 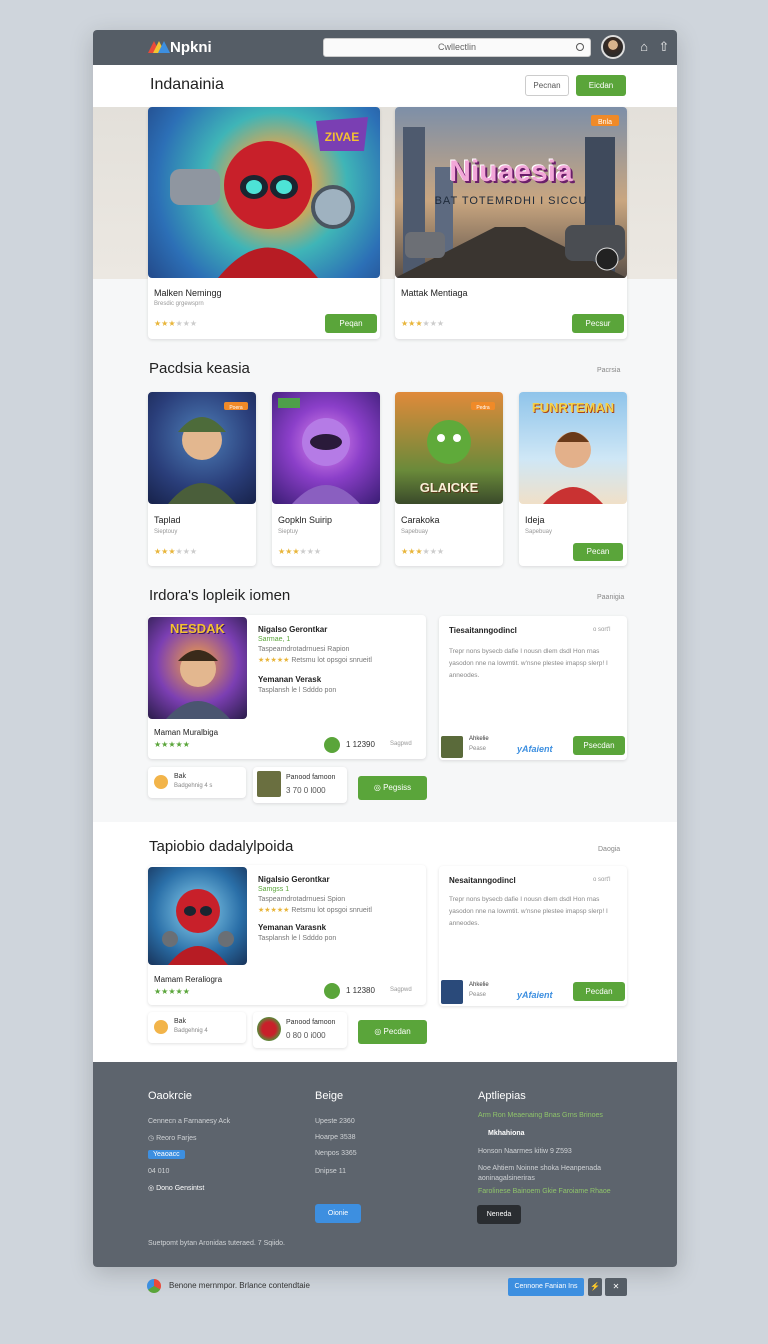 What do you see at coordinates (595, 1287) in the screenshot?
I see `bolt-icon: ⚡` at bounding box center [595, 1287].